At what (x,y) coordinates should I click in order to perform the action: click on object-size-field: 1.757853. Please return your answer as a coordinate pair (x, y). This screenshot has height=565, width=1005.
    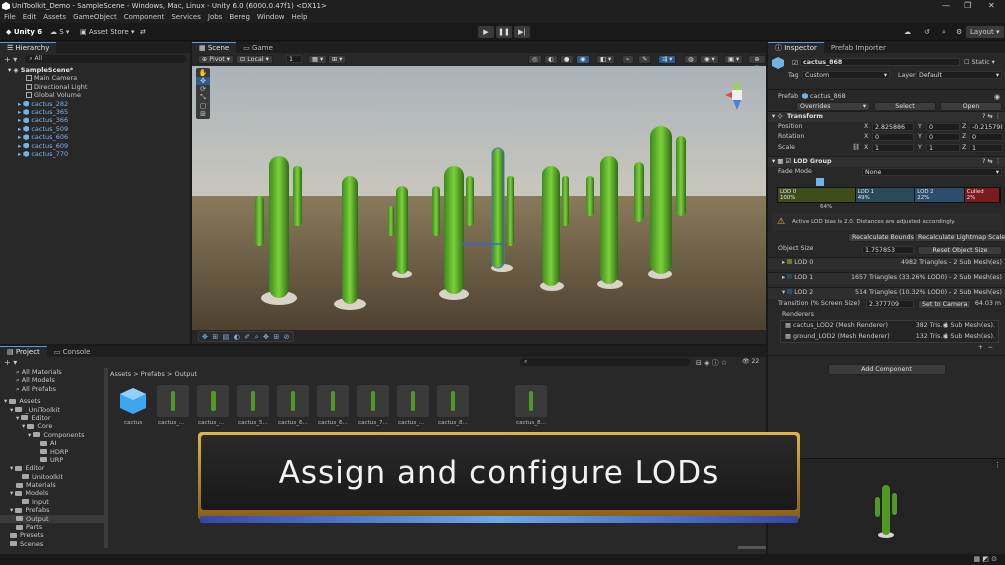
    Looking at the image, I should click on (888, 250).